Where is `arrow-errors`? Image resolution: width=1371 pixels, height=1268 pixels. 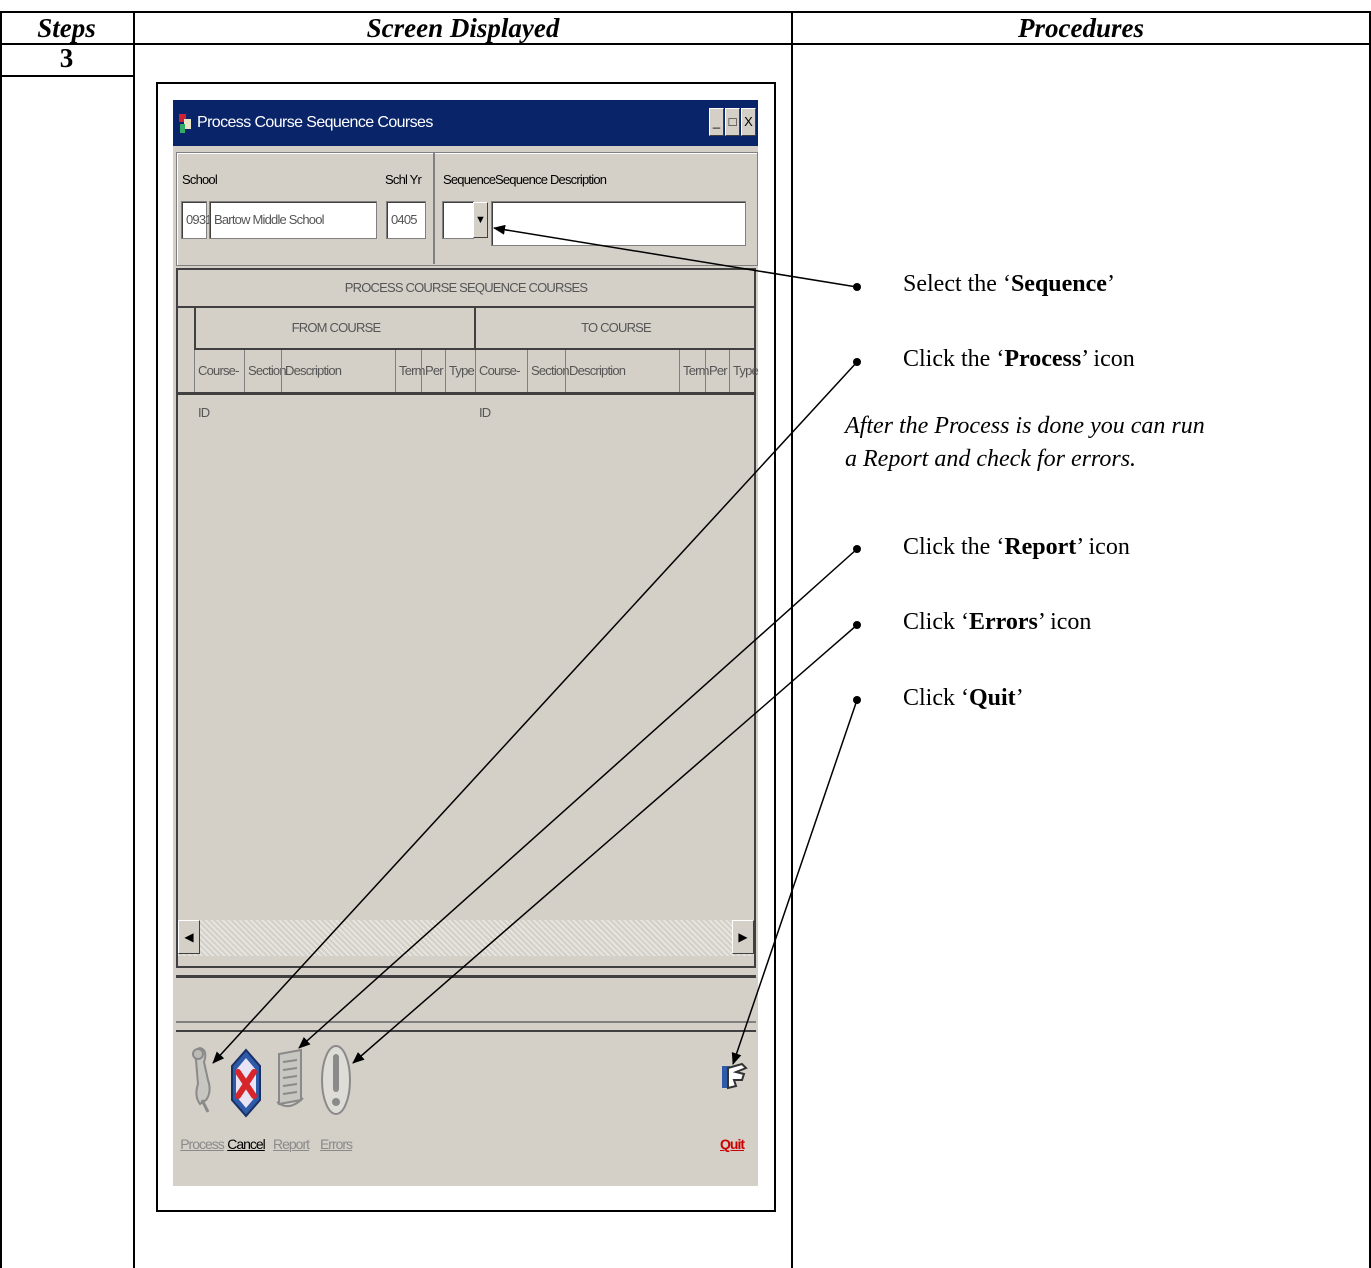 arrow-errors is located at coordinates (605, 844).